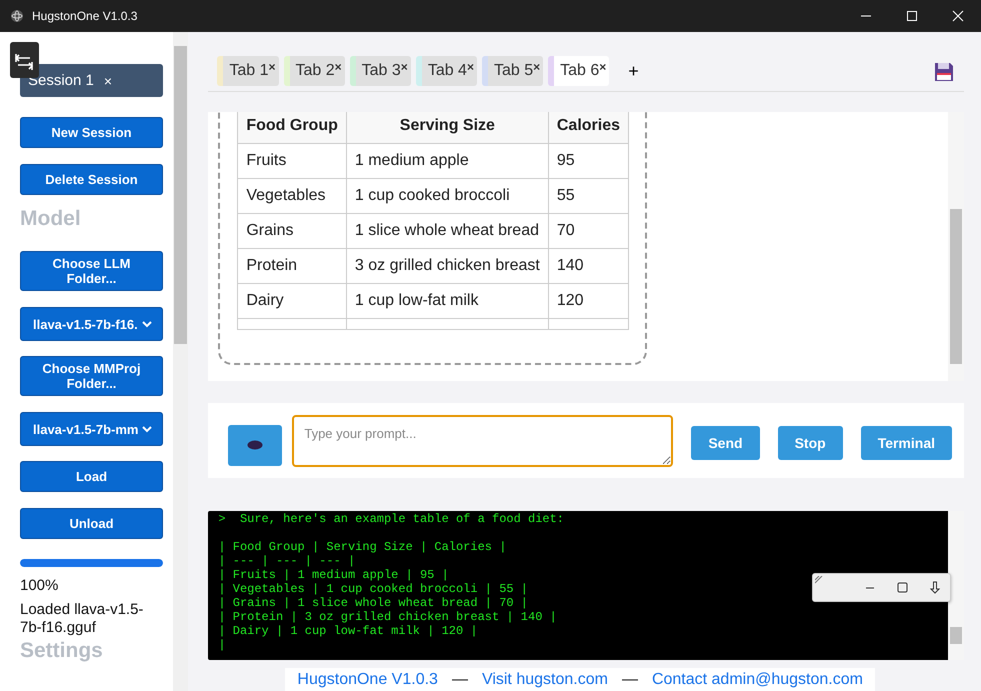 The height and width of the screenshot is (691, 981). What do you see at coordinates (287, 561) in the screenshot?
I see `terminal-line: | --- | --- | --- |` at bounding box center [287, 561].